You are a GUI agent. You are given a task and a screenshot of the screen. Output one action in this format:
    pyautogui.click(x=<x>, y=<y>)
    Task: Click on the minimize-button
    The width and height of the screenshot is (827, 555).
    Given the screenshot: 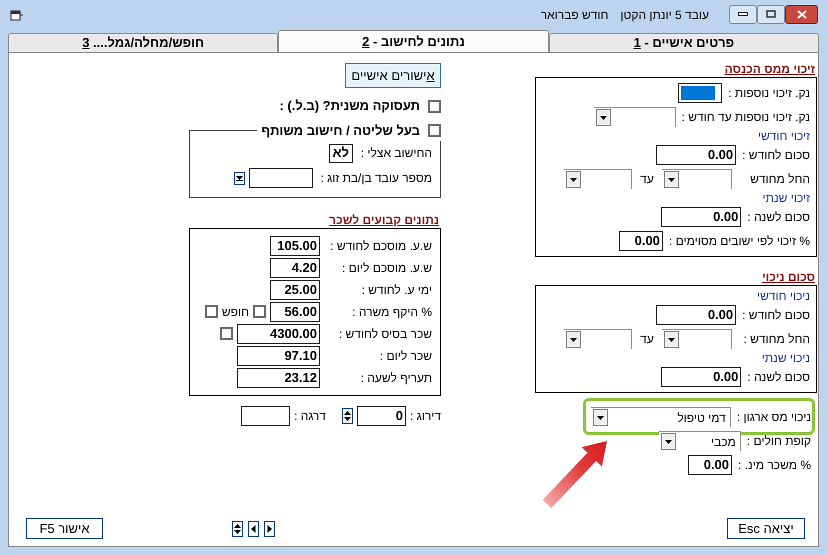 What is the action you would take?
    pyautogui.click(x=743, y=14)
    